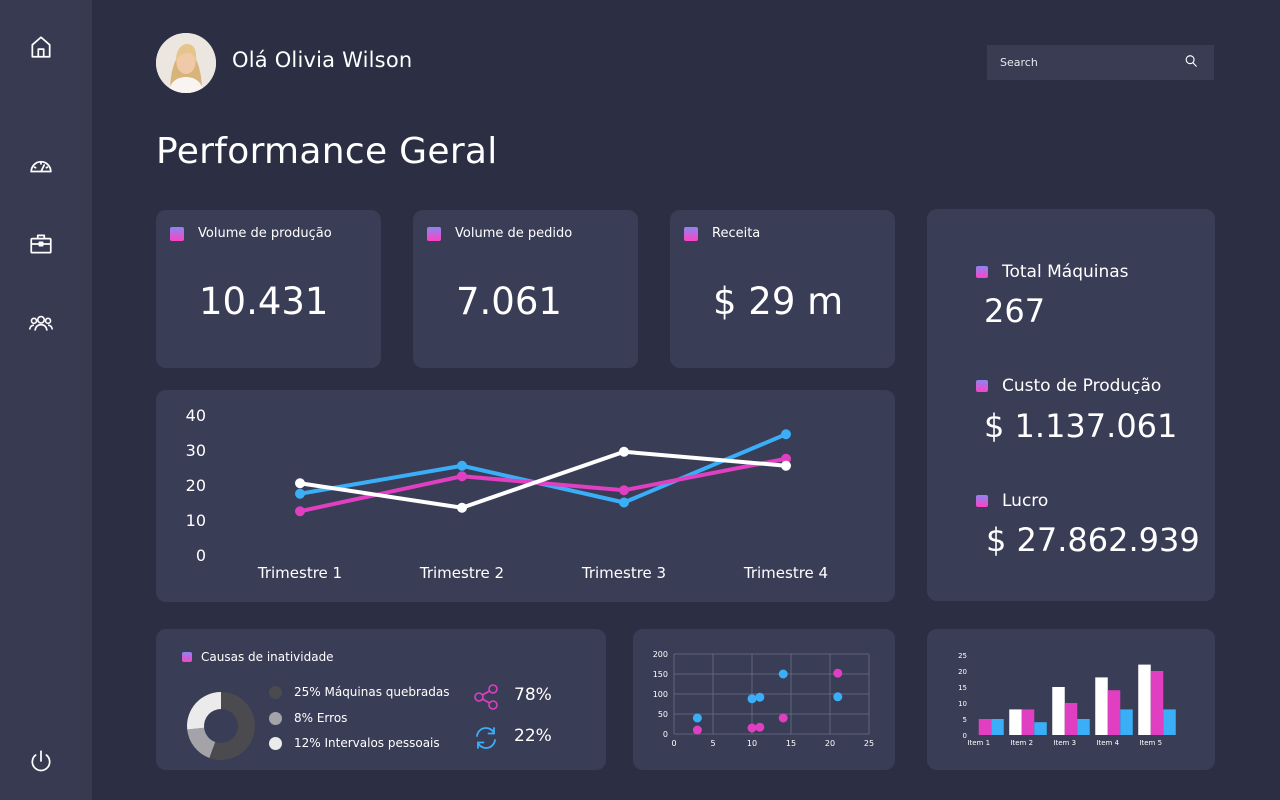 This screenshot has height=800, width=1280. Describe the element at coordinates (372, 692) in the screenshot. I see `legend-label: 25% Máquinas quebradas` at that location.